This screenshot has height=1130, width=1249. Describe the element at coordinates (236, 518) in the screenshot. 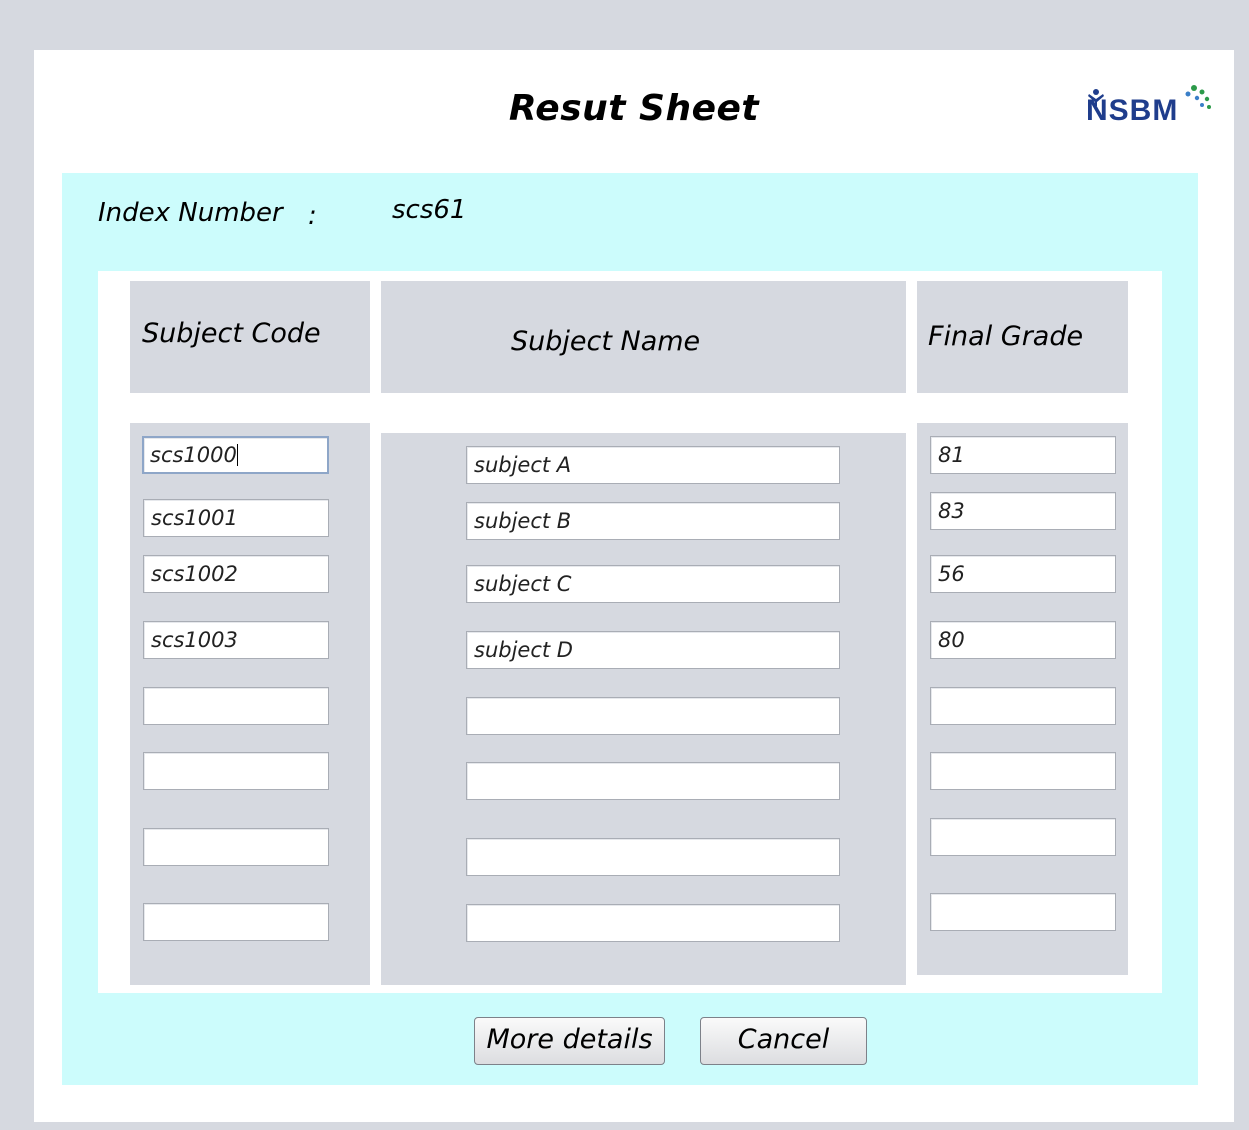

I see `subject-code-input: scs1001` at that location.